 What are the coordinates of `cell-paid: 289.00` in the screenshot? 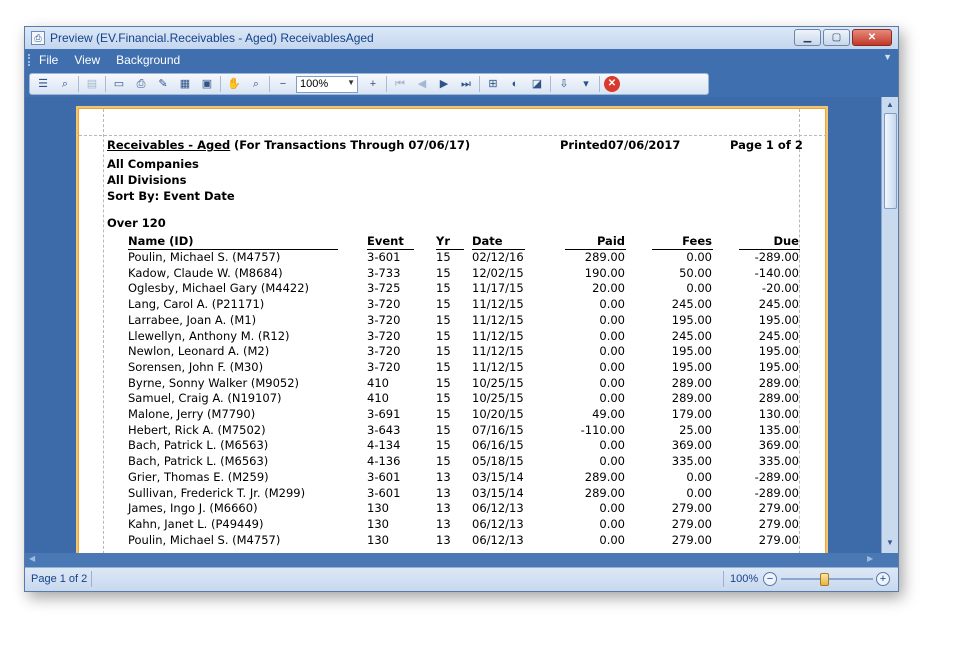 It's located at (604, 476).